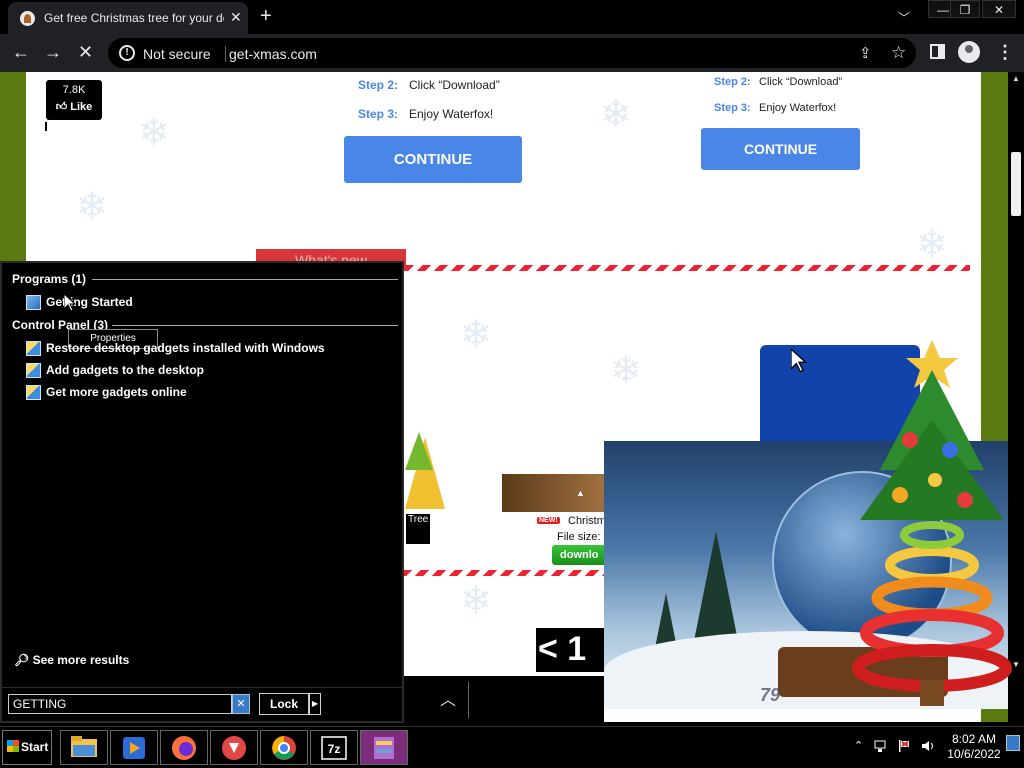 Image resolution: width=1024 pixels, height=768 pixels. What do you see at coordinates (418, 529) in the screenshot?
I see `tree-caption: Tree` at bounding box center [418, 529].